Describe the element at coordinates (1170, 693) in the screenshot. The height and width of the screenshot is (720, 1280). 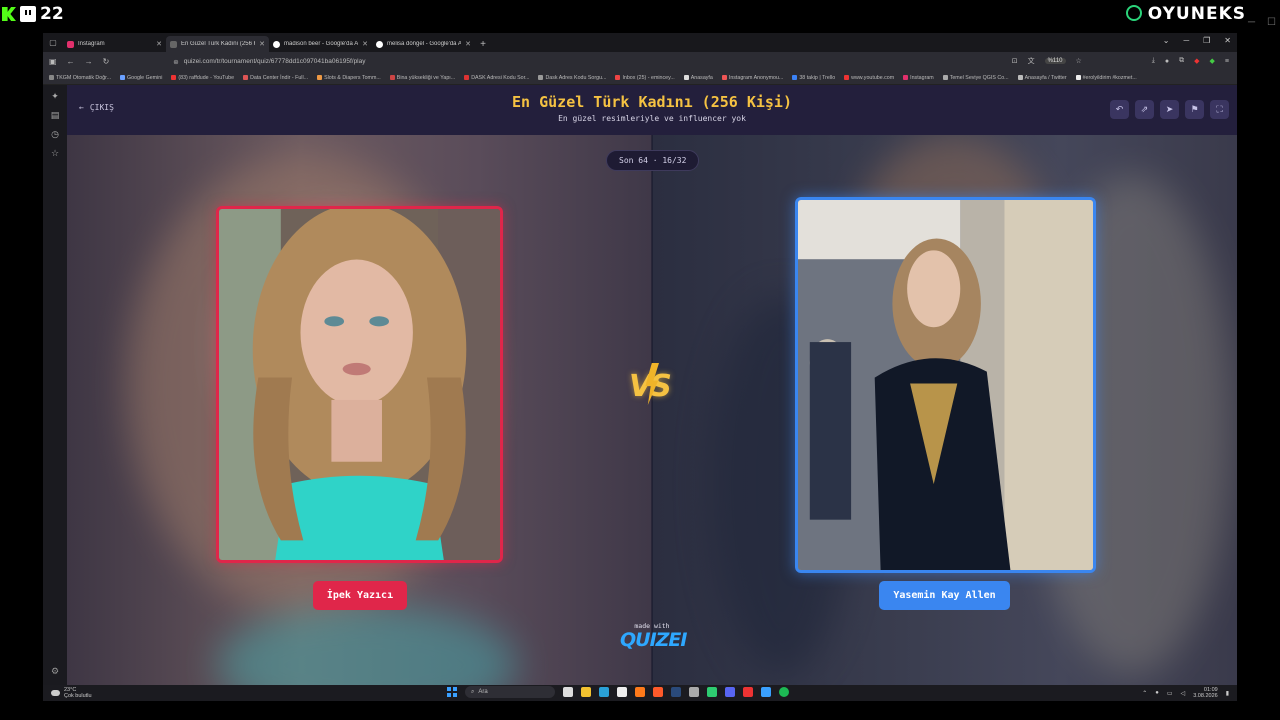
I see `network-icon: ▭` at that location.